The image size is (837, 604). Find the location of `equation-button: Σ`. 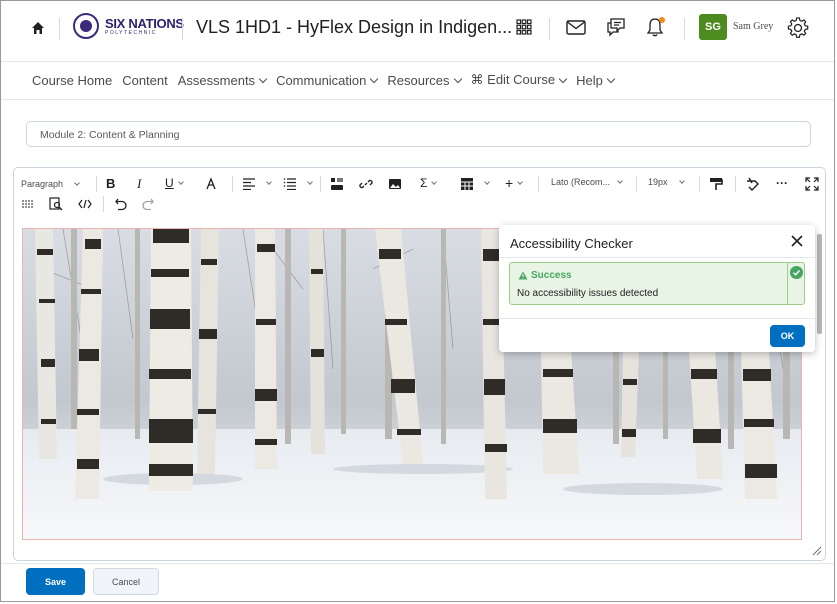

equation-button: Σ is located at coordinates (429, 183).